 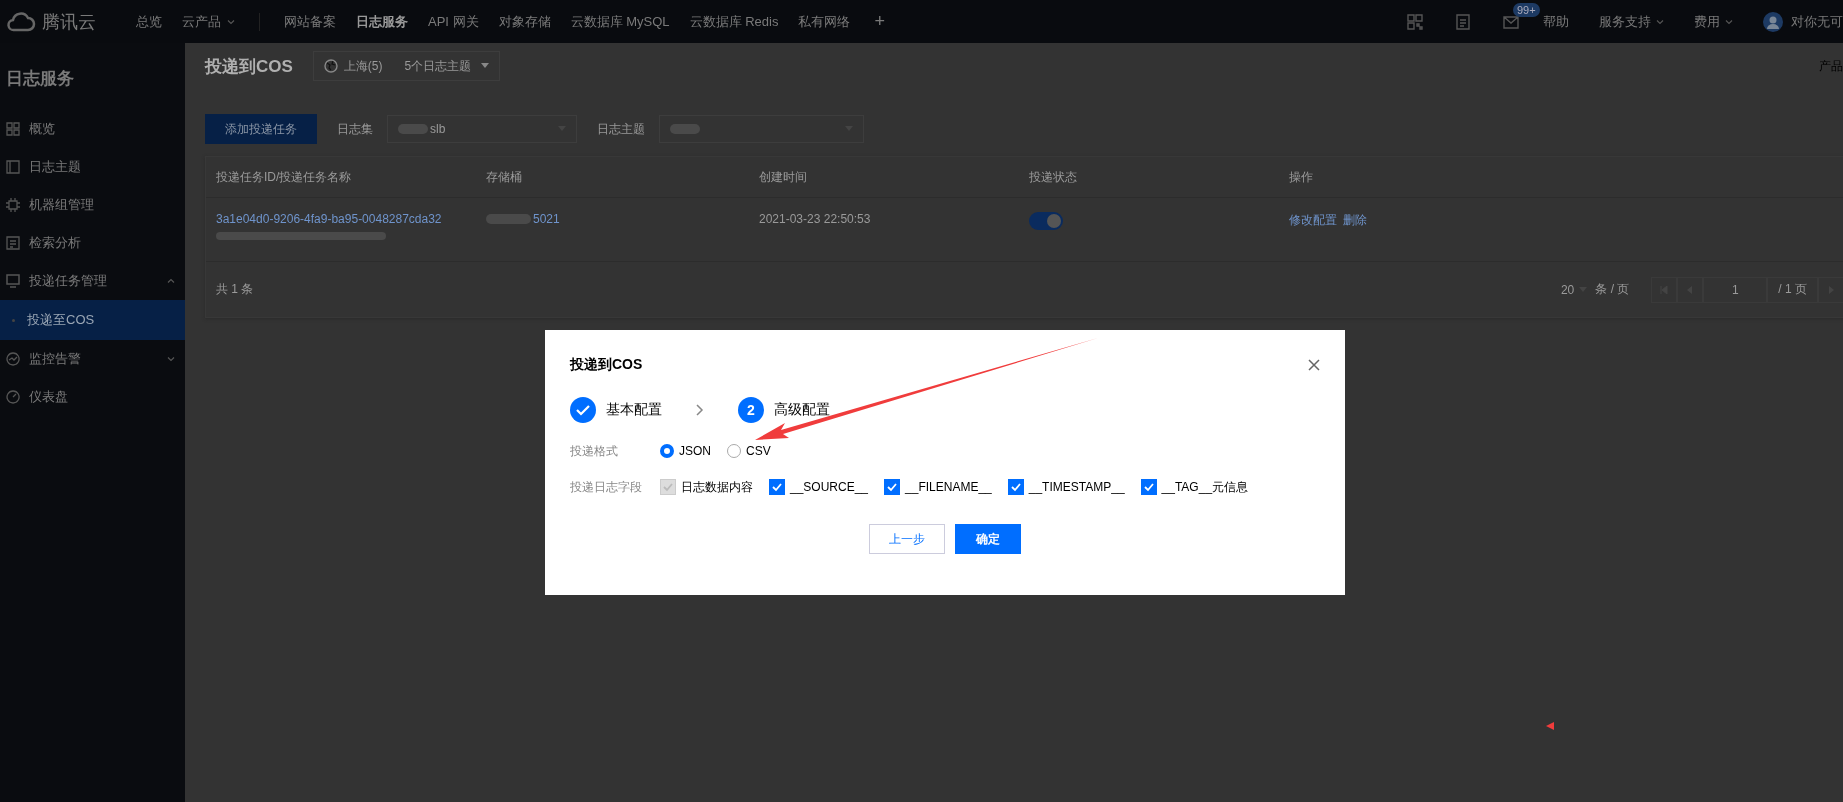 What do you see at coordinates (1194, 487) in the screenshot?
I see `field-option: __TAG__元信息` at bounding box center [1194, 487].